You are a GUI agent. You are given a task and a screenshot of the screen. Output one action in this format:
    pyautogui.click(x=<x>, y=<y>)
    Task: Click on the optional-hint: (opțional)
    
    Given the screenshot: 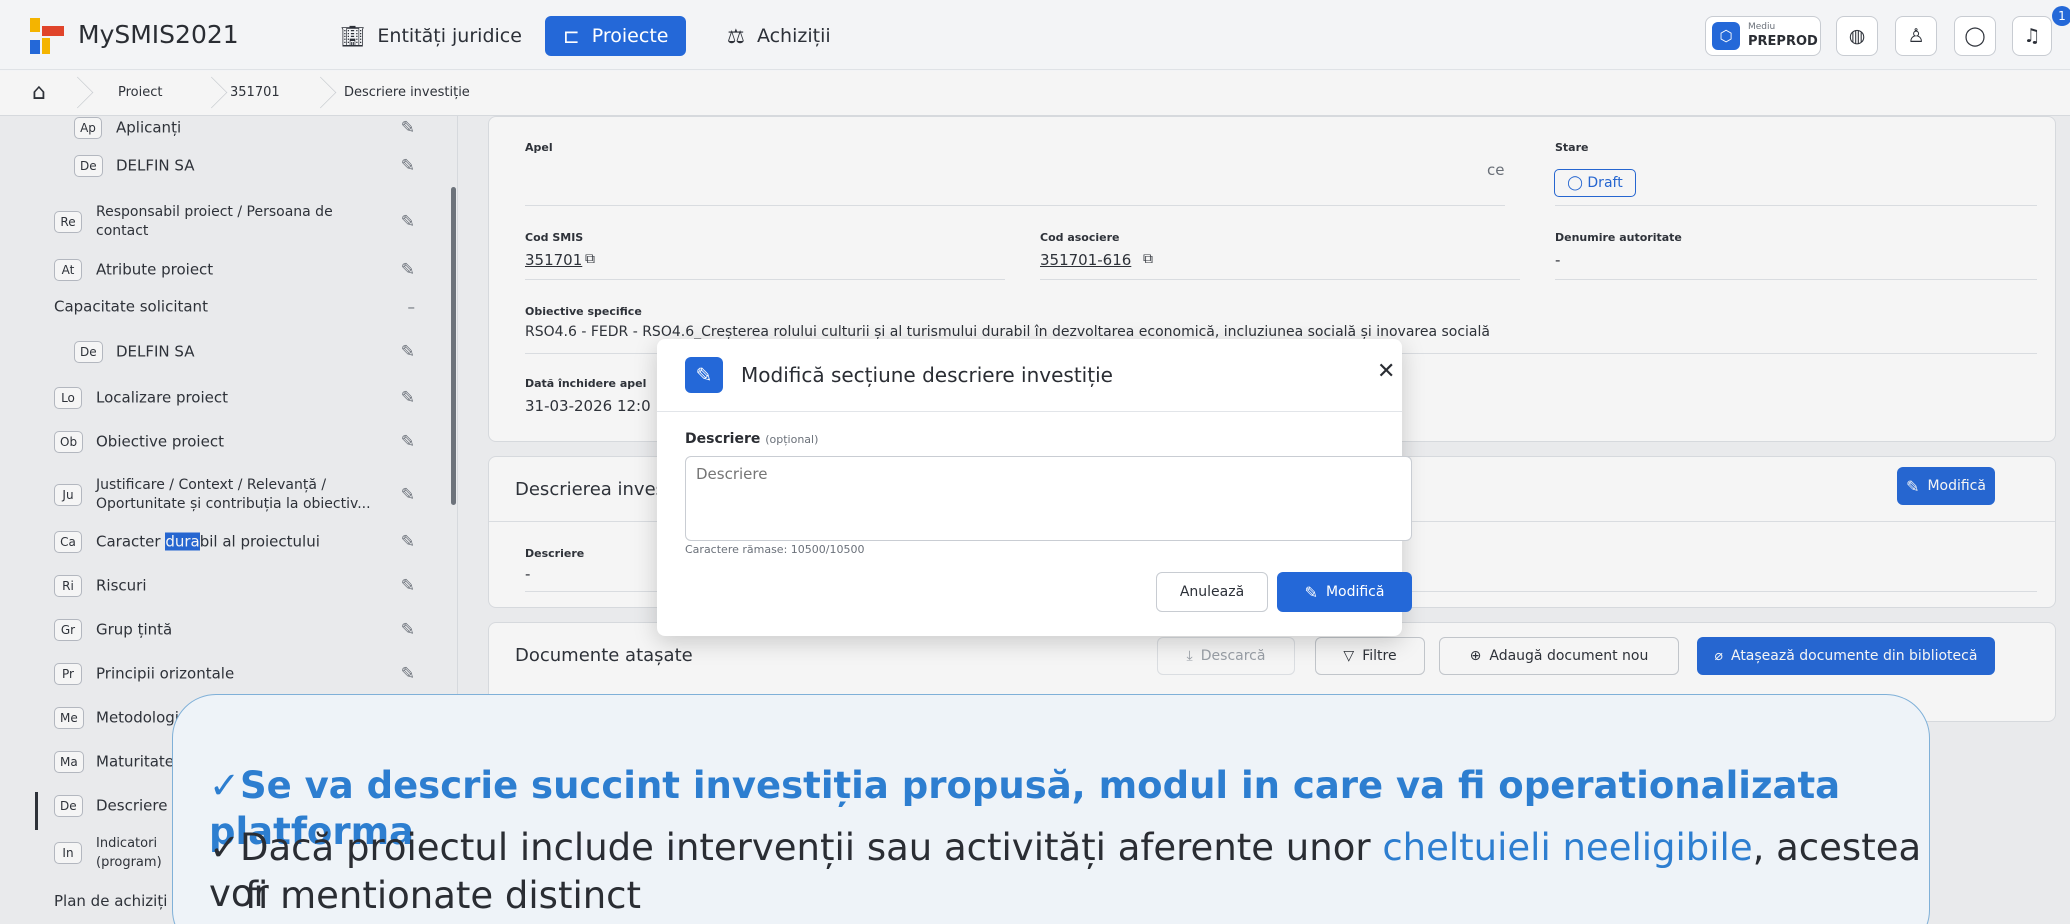 What is the action you would take?
    pyautogui.click(x=792, y=439)
    